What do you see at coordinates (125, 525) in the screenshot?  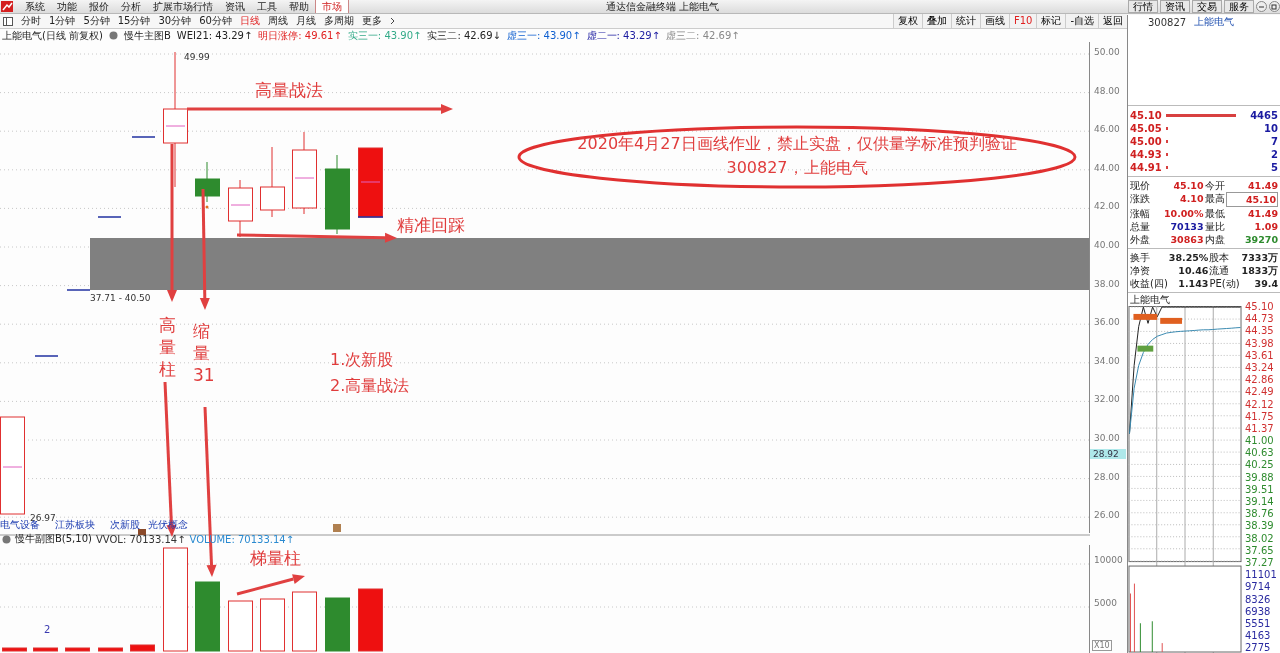 I see `sector-tag: 次新股` at bounding box center [125, 525].